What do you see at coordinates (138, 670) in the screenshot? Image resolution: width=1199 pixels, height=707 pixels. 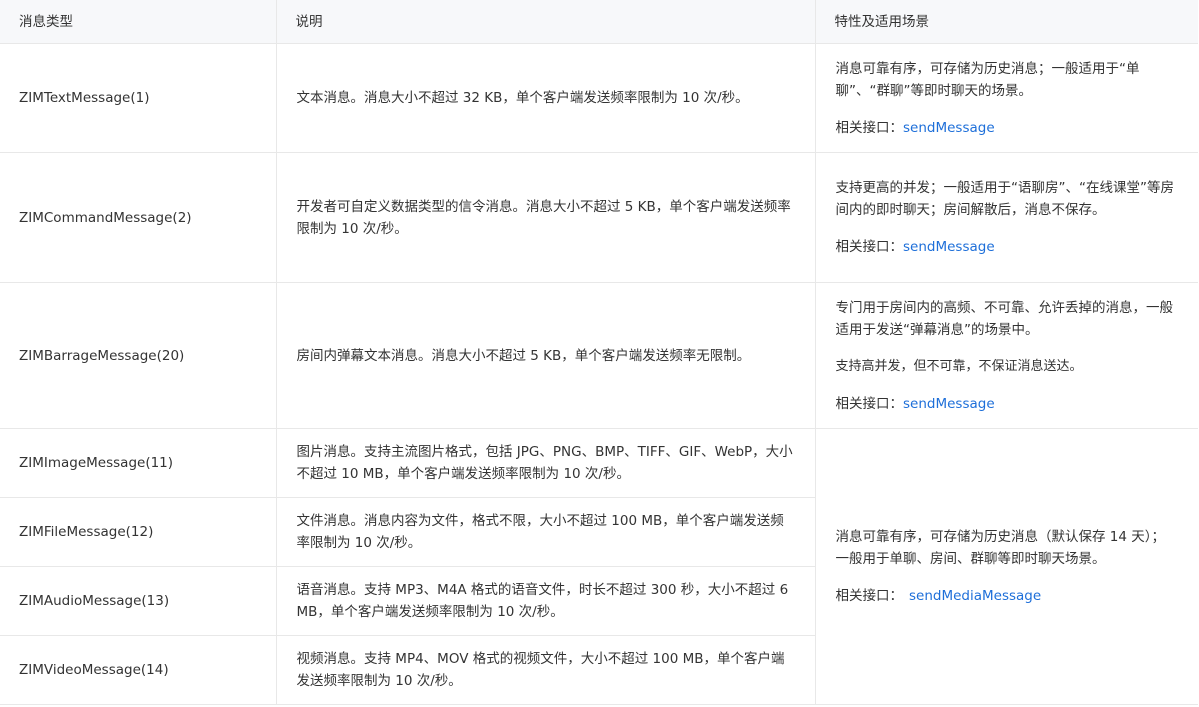 I see `message-type-cell: ZIMVideoMessage(14)` at bounding box center [138, 670].